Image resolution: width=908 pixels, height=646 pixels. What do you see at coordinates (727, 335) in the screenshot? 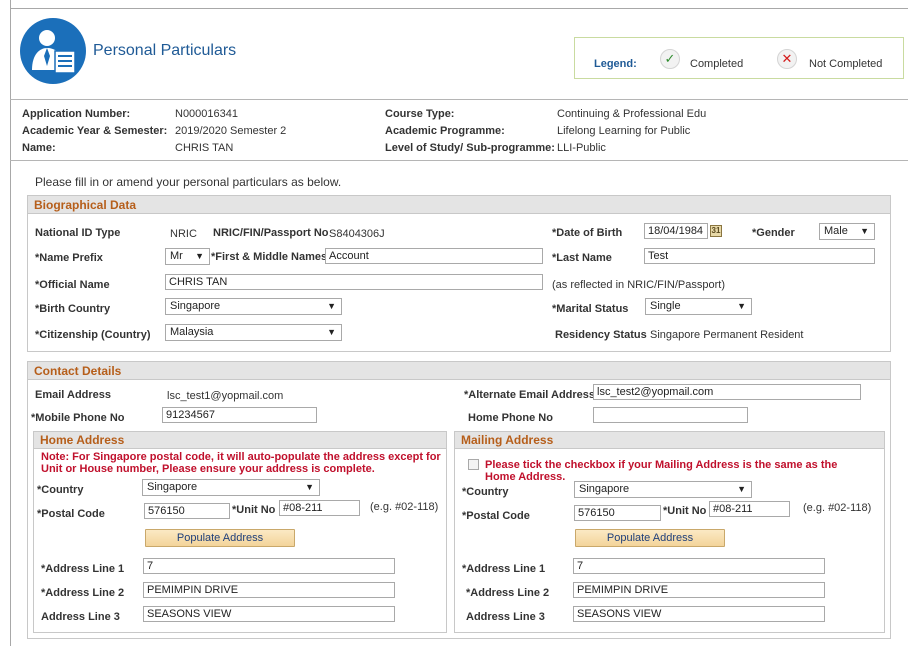
I see `residency-value: Singapore Permanent Resident` at bounding box center [727, 335].